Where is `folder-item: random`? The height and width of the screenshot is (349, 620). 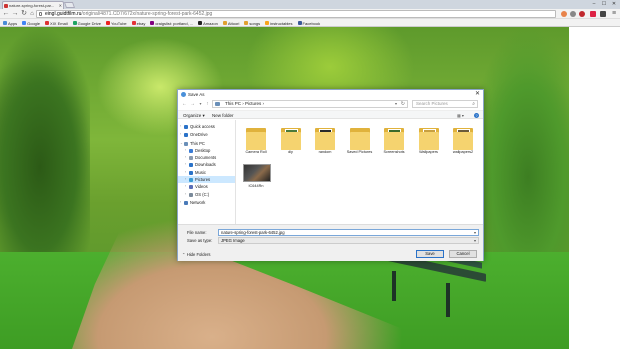 folder-item: random is located at coordinates (325, 144).